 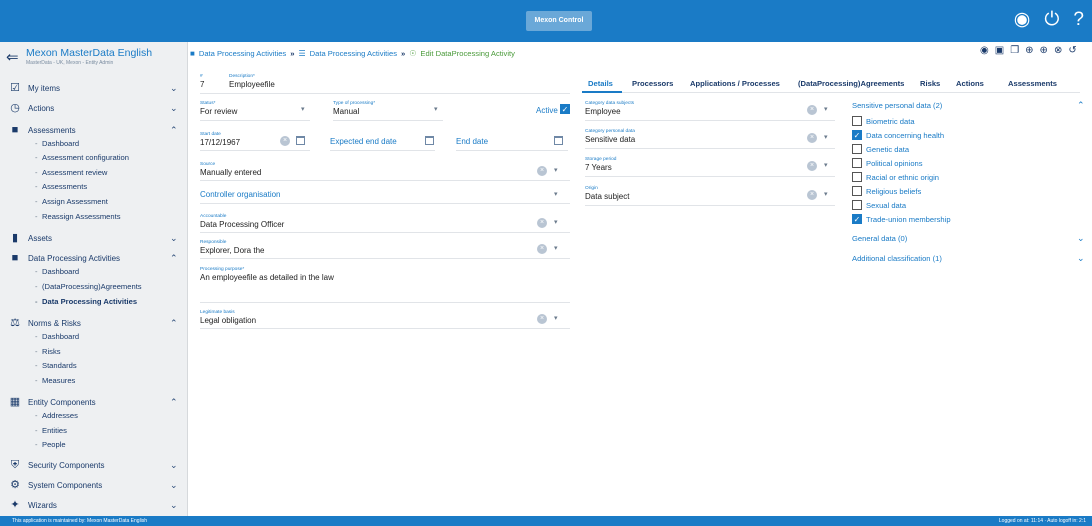 I want to click on legitimate-basis-select: Legitimate basis Legal obligation × ▾, so click(x=385, y=319).